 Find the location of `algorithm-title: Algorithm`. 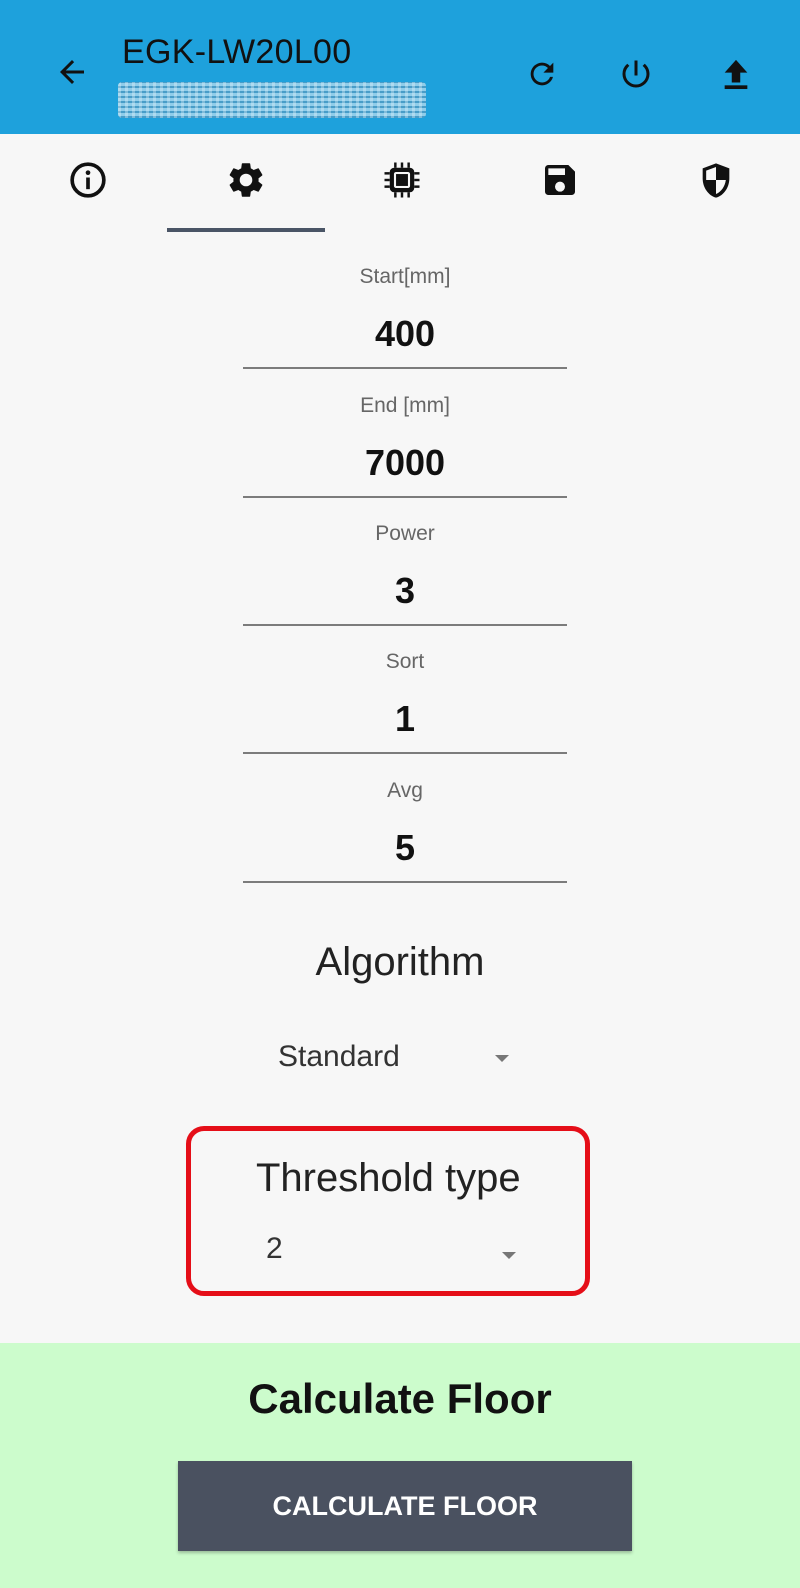

algorithm-title: Algorithm is located at coordinates (400, 962).